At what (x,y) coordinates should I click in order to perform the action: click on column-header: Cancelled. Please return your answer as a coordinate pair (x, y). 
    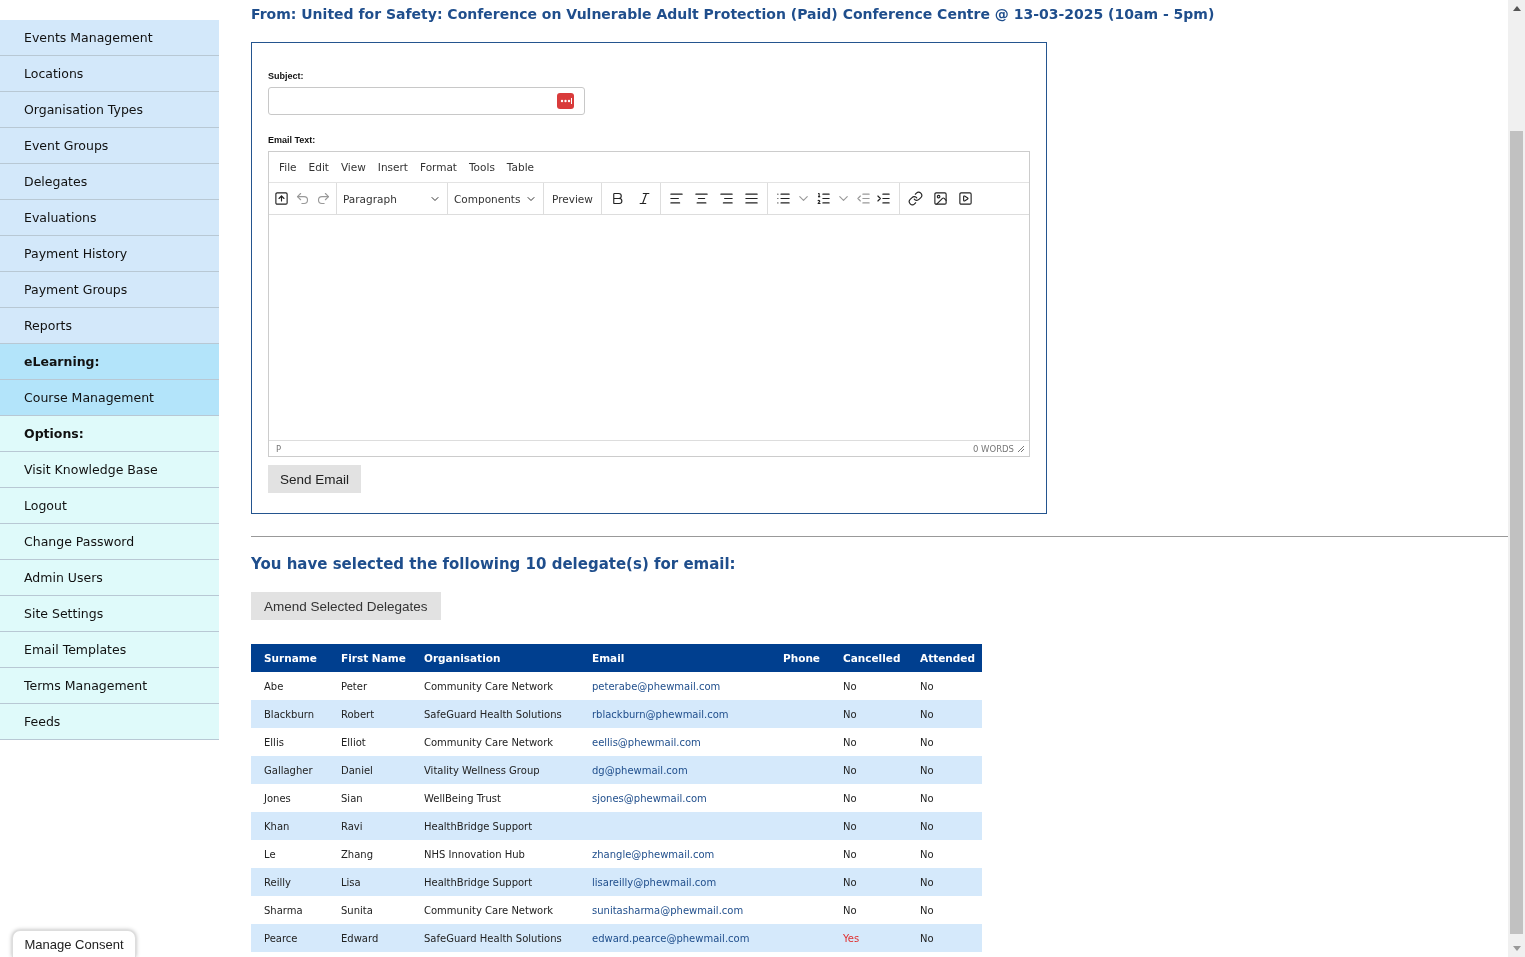
    Looking at the image, I should click on (872, 658).